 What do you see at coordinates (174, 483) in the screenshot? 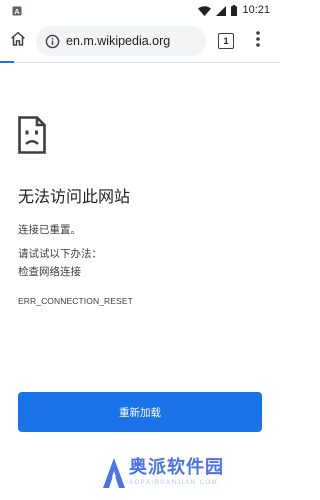
I see `watermark-url: AOPAIRUANJIAN.COM` at bounding box center [174, 483].